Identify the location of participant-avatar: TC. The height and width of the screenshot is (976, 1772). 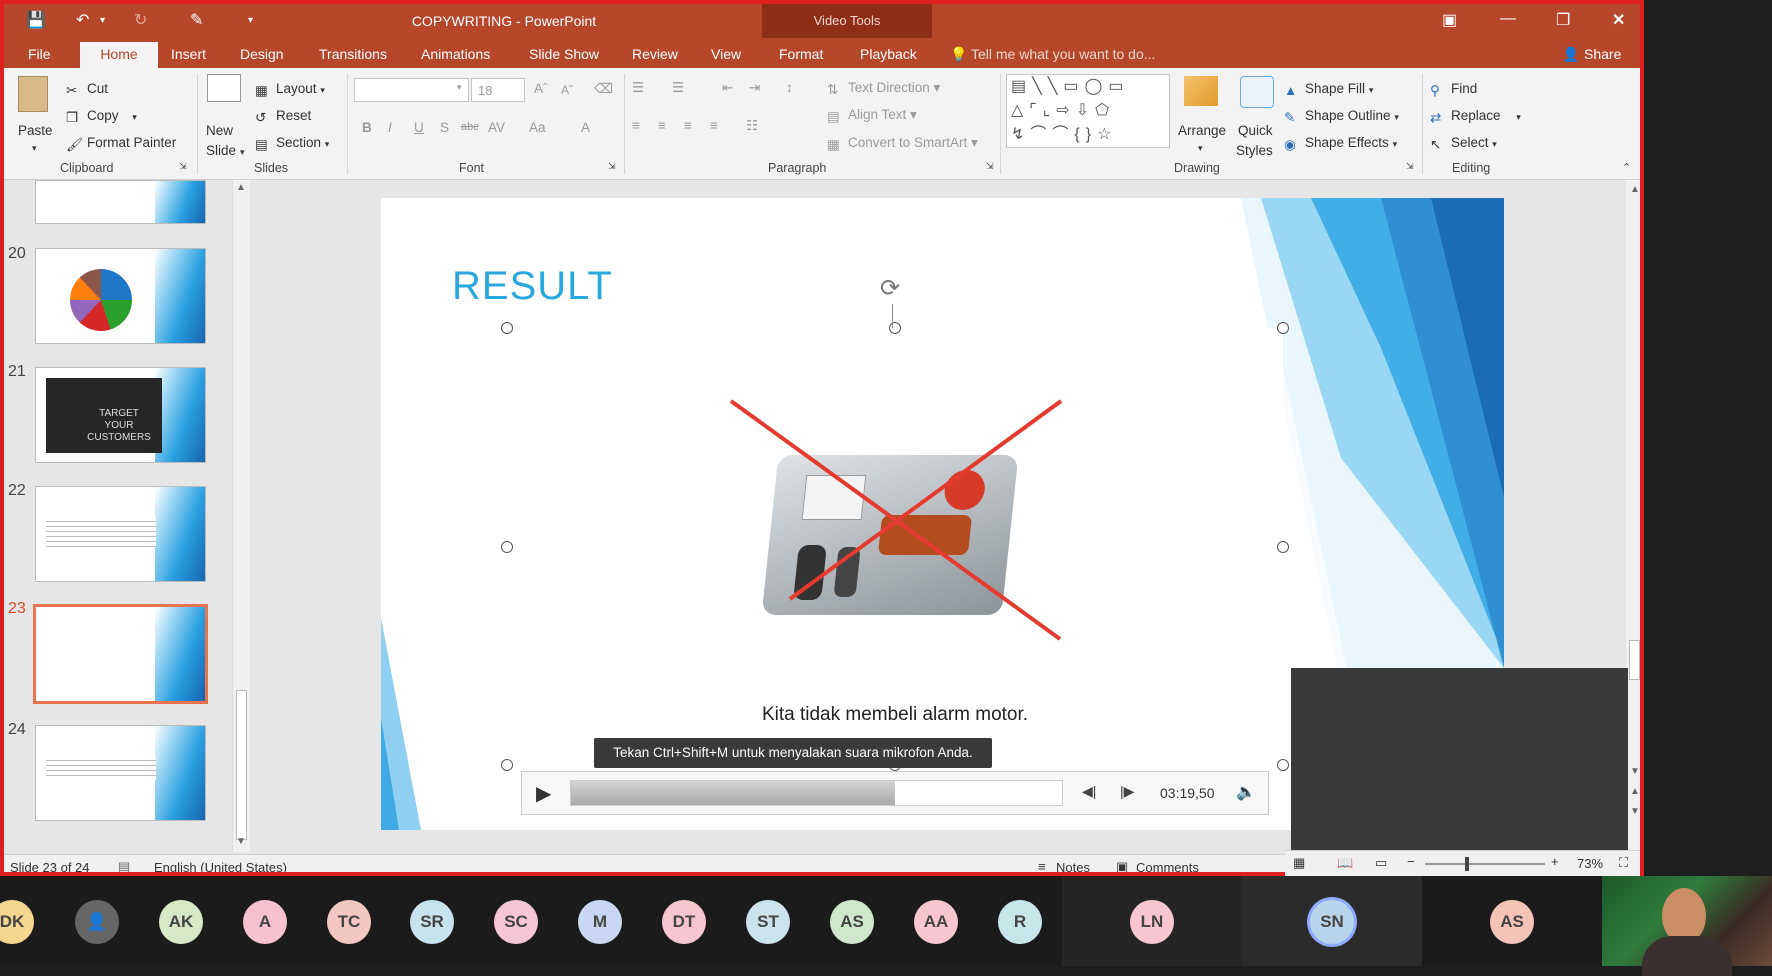
(349, 922).